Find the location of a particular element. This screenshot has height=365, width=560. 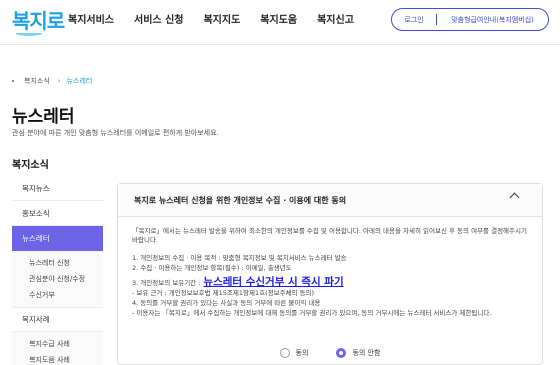

main-nav: 복지서비스 서비스 신청 복지지도 복지도움 복지신고 is located at coordinates (221, 18).